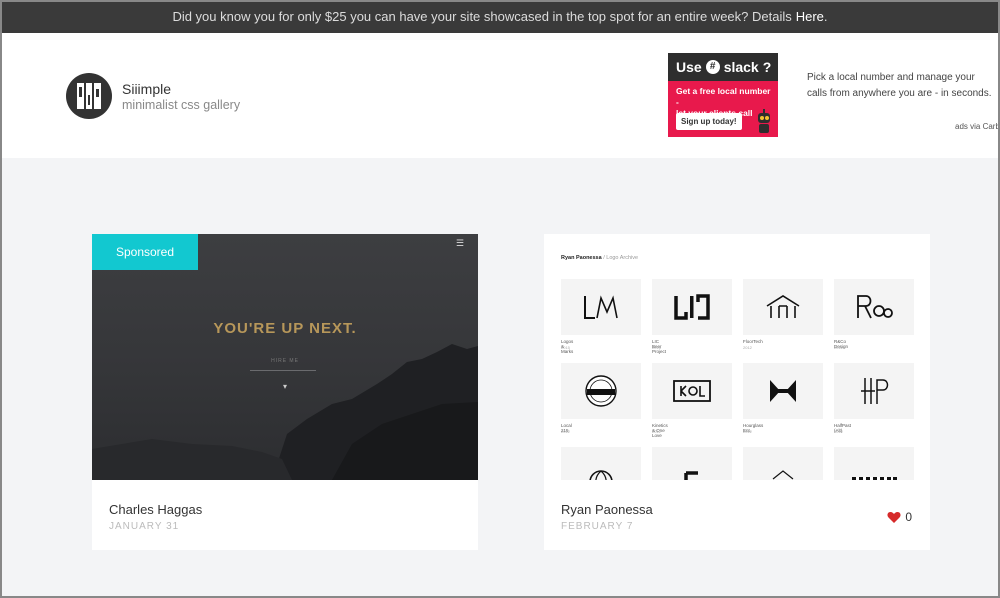 The image size is (1000, 598). I want to click on lm-logo-icon, so click(601, 307).